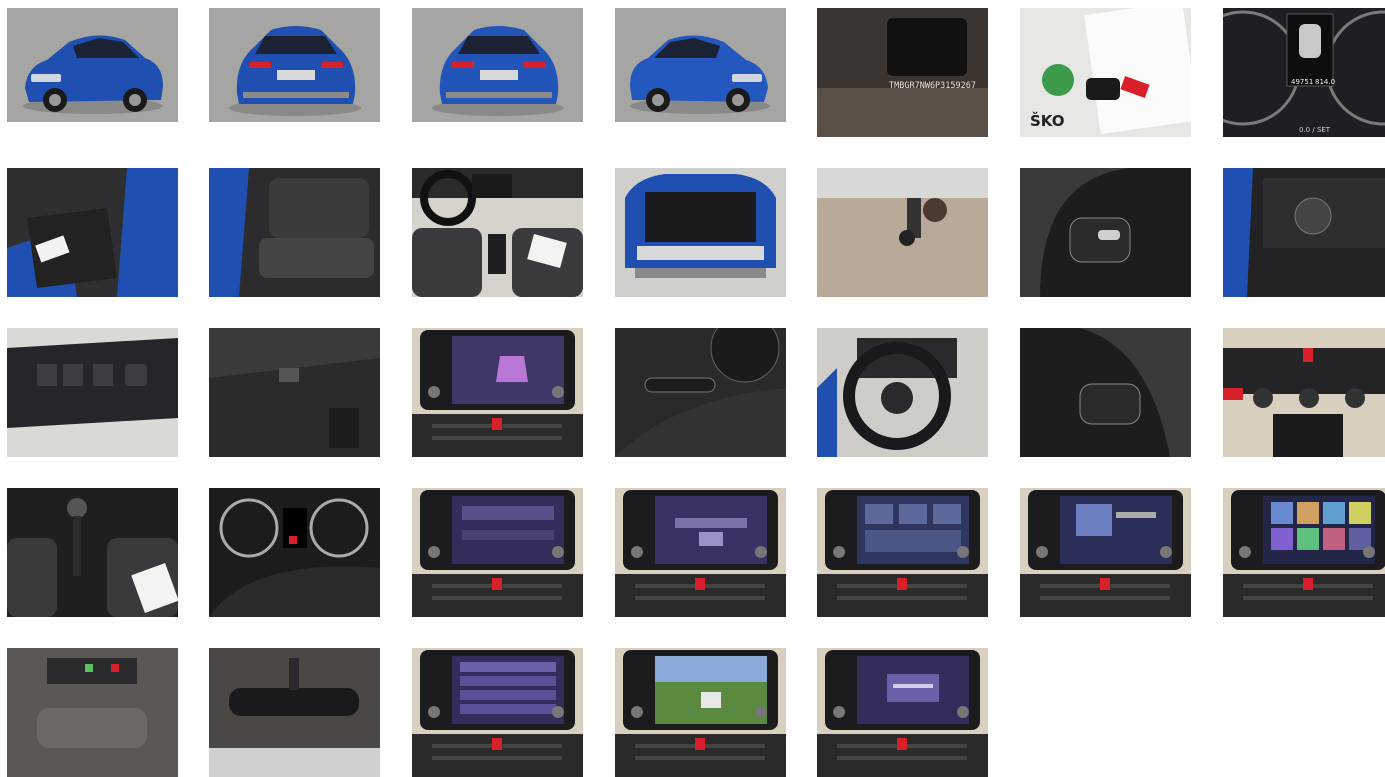 This screenshot has height=777, width=1385. What do you see at coordinates (932, 86) in the screenshot?
I see `vin-text: TMBGR7NW6P3159267` at bounding box center [932, 86].